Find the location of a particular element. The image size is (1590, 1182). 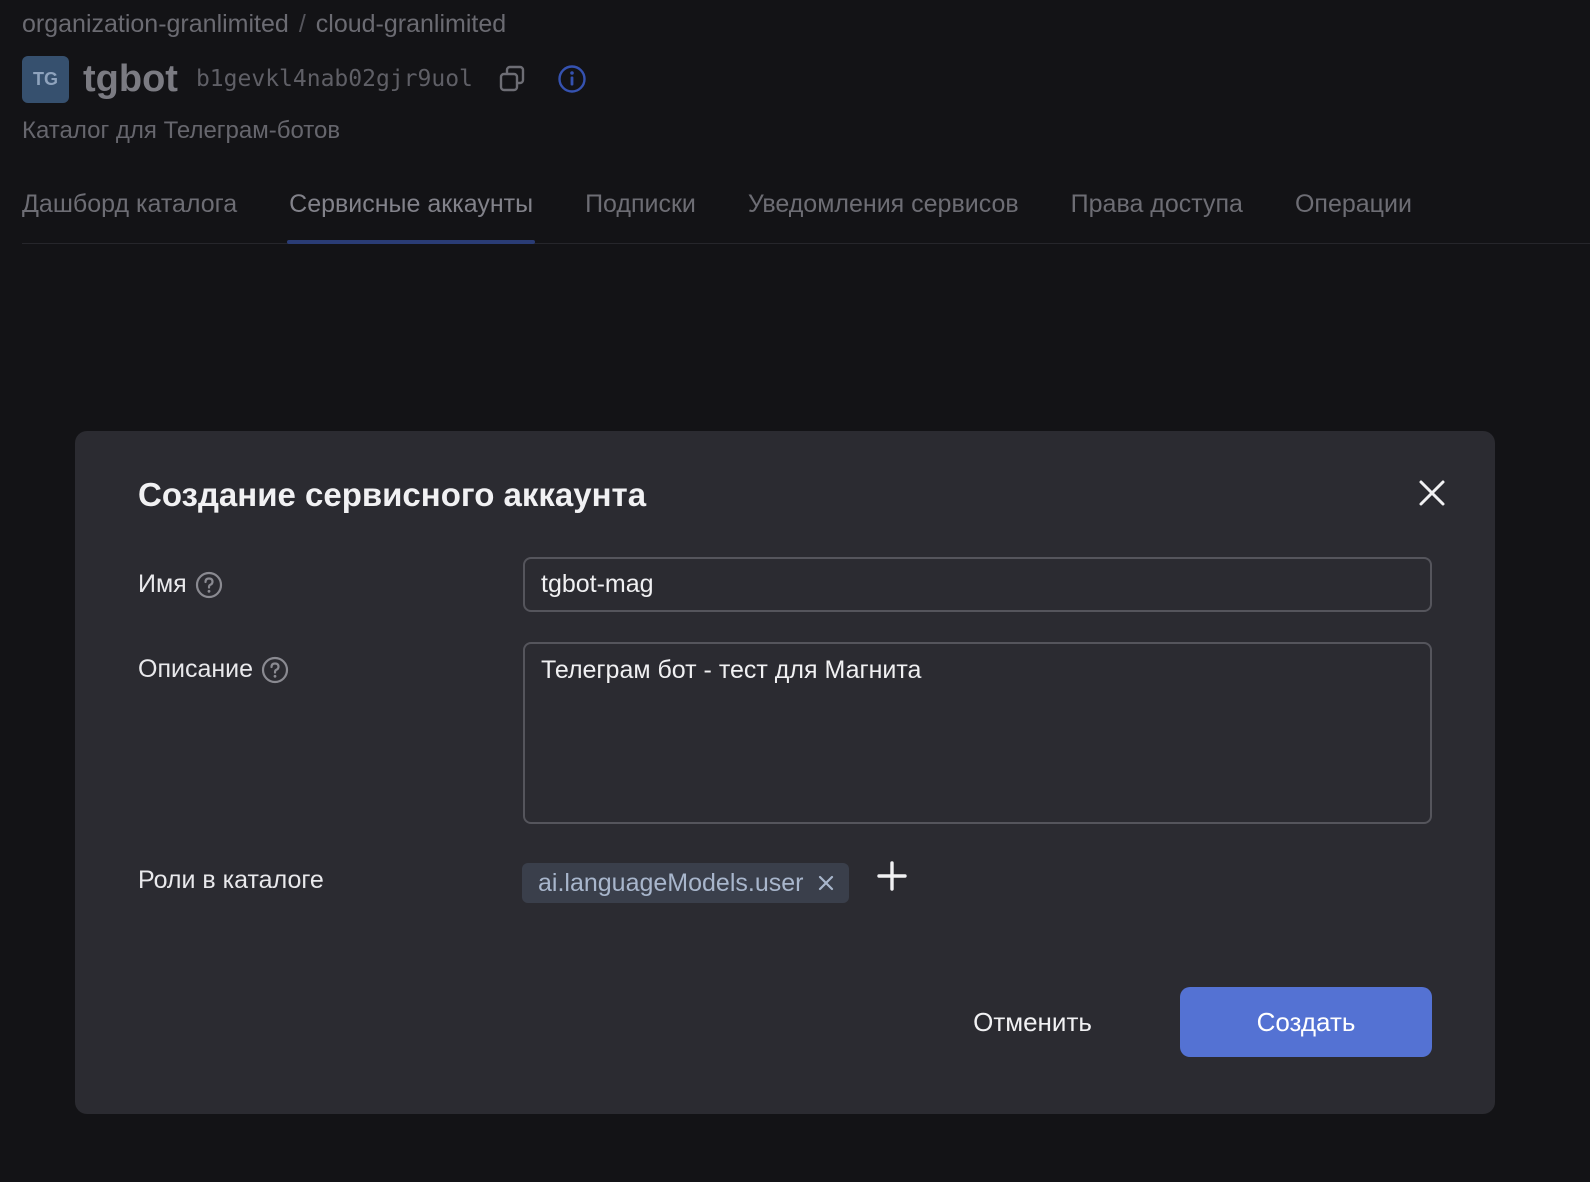

create-button: Создать is located at coordinates (1306, 1022).